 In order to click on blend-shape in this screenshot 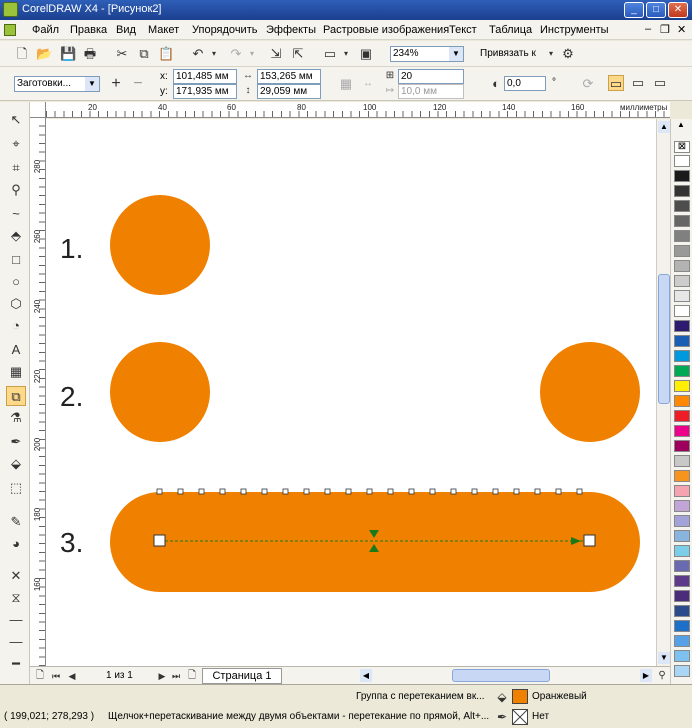, I will do `click(375, 542)`.